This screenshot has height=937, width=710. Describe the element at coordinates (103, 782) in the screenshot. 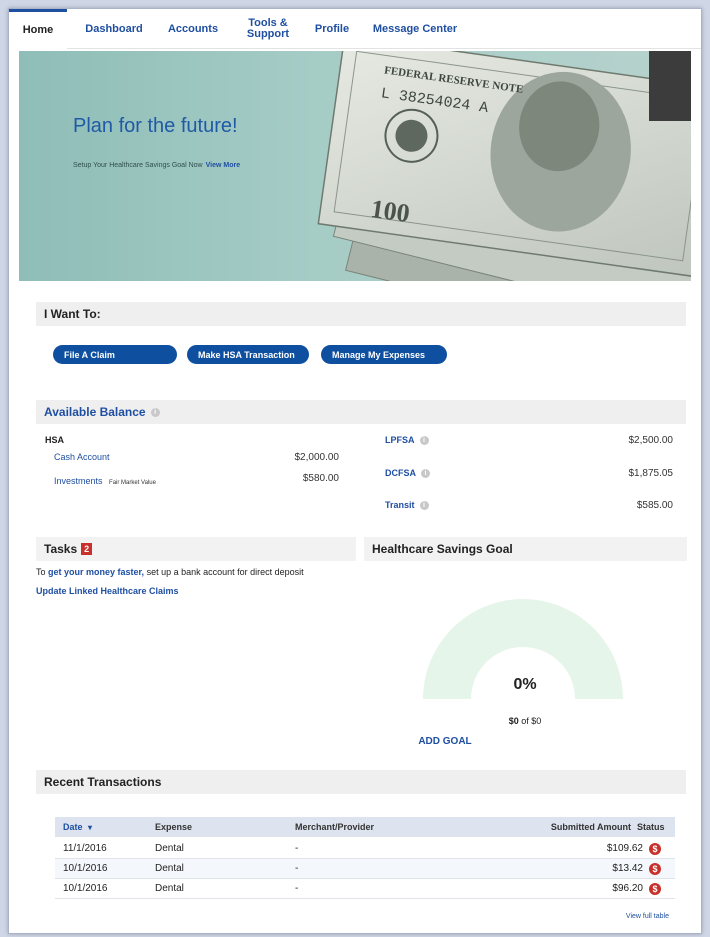

I see `recent-transactions-title: Recent Transactions` at that location.